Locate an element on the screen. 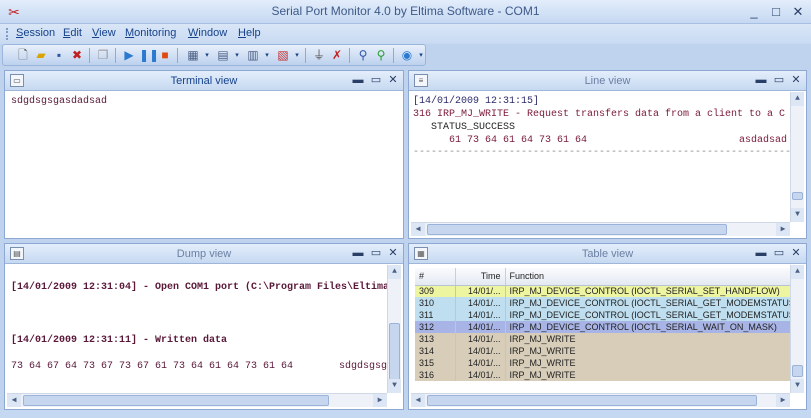  menu-grip-icon is located at coordinates (7, 34).